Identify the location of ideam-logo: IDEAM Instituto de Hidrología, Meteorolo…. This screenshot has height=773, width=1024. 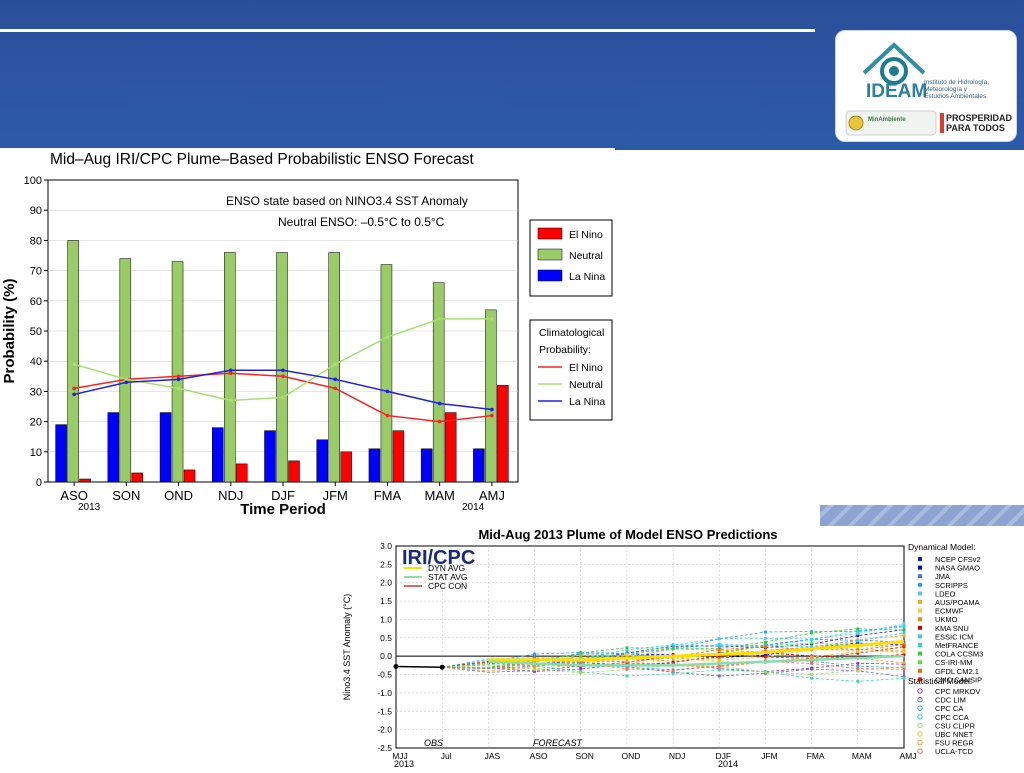
(926, 86).